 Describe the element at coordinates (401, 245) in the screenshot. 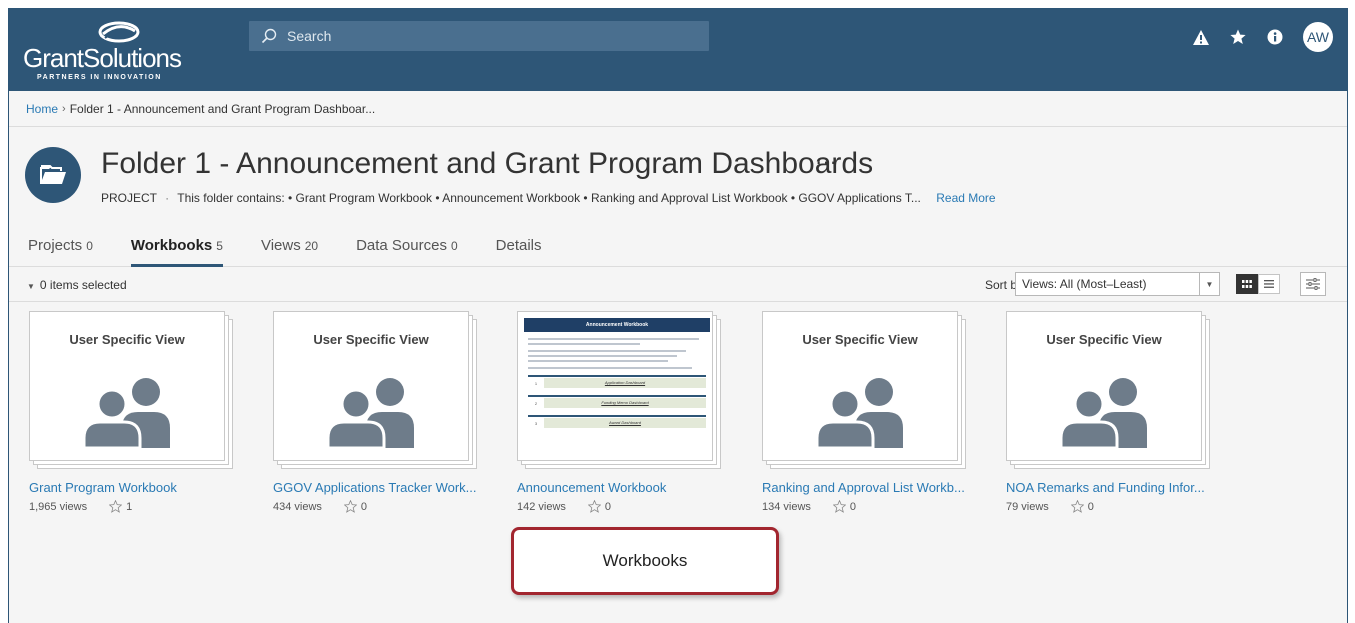

I see `tab-label: Data Sources` at that location.